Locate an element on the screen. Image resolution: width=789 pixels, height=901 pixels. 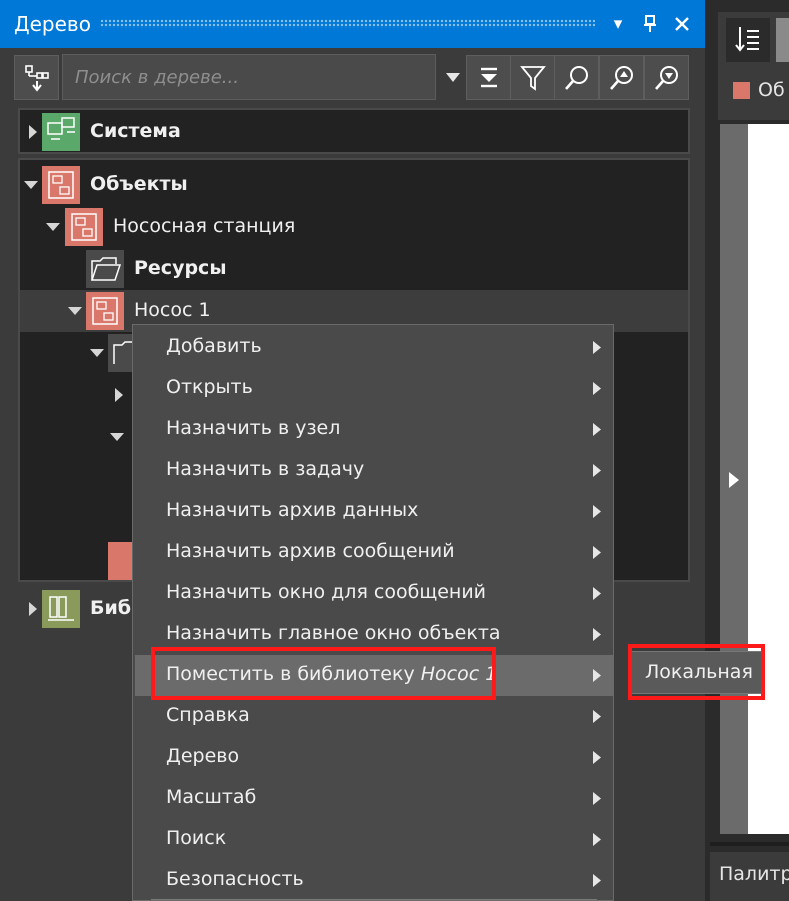
menu-item-text: Назначить архив данных is located at coordinates (292, 510).